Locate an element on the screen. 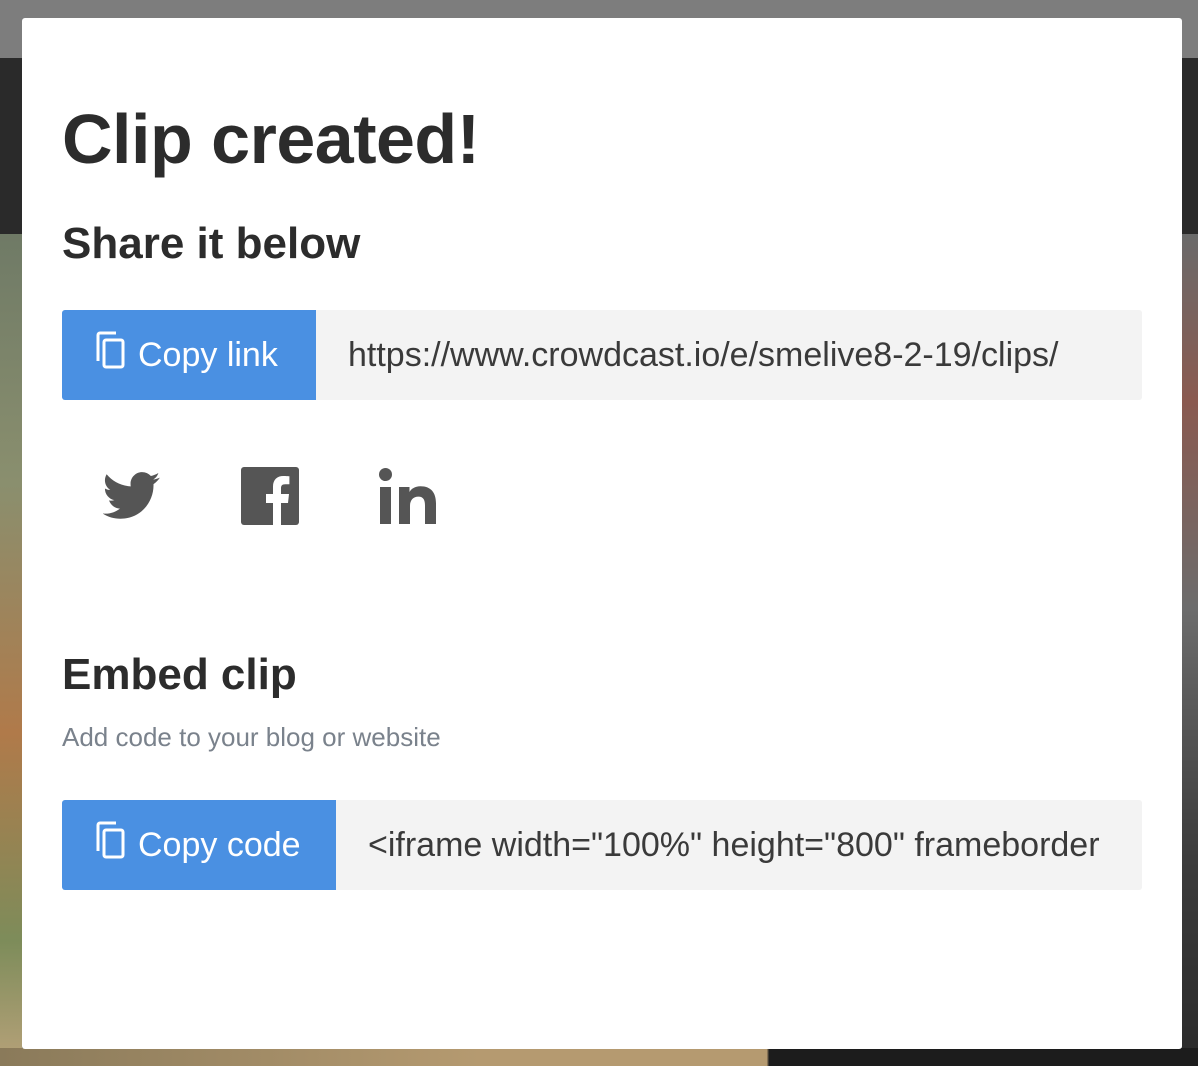  twitter-share-button is located at coordinates (132, 498).